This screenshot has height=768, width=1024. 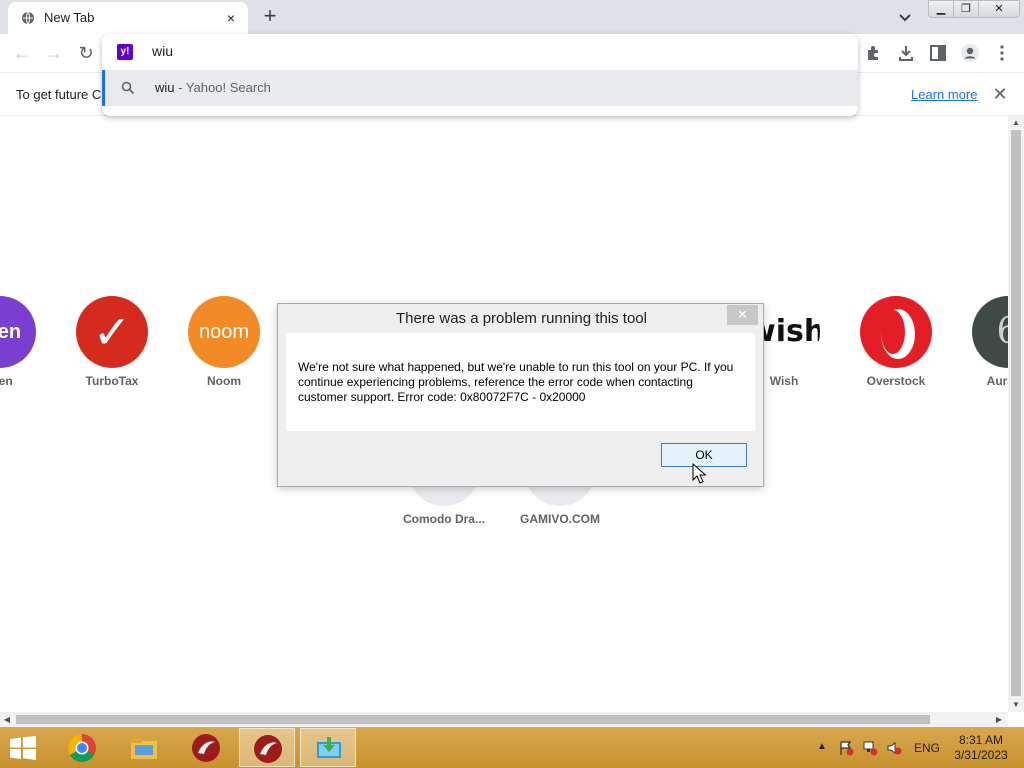 I want to click on forward-button: →, so click(x=54, y=53).